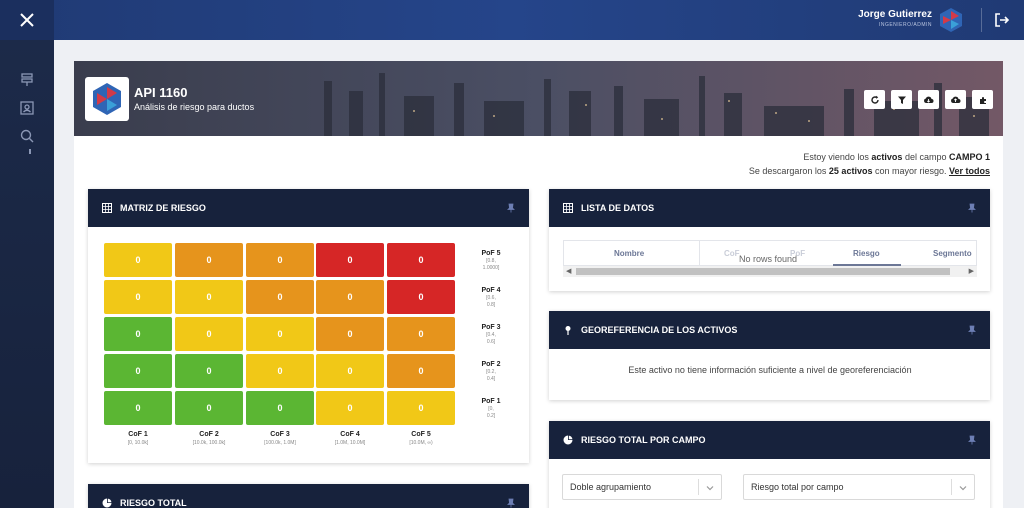 The height and width of the screenshot is (508, 1024). I want to click on user-name: Jorge Gutierrez, so click(895, 14).